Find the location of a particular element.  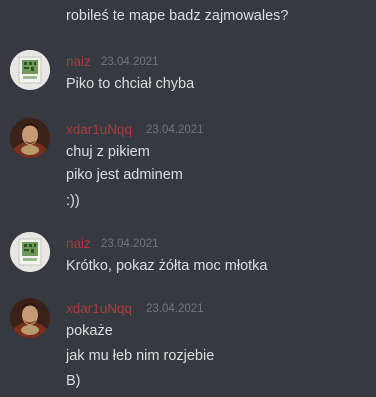

message-line: Piko to chciał chyba is located at coordinates (130, 84).